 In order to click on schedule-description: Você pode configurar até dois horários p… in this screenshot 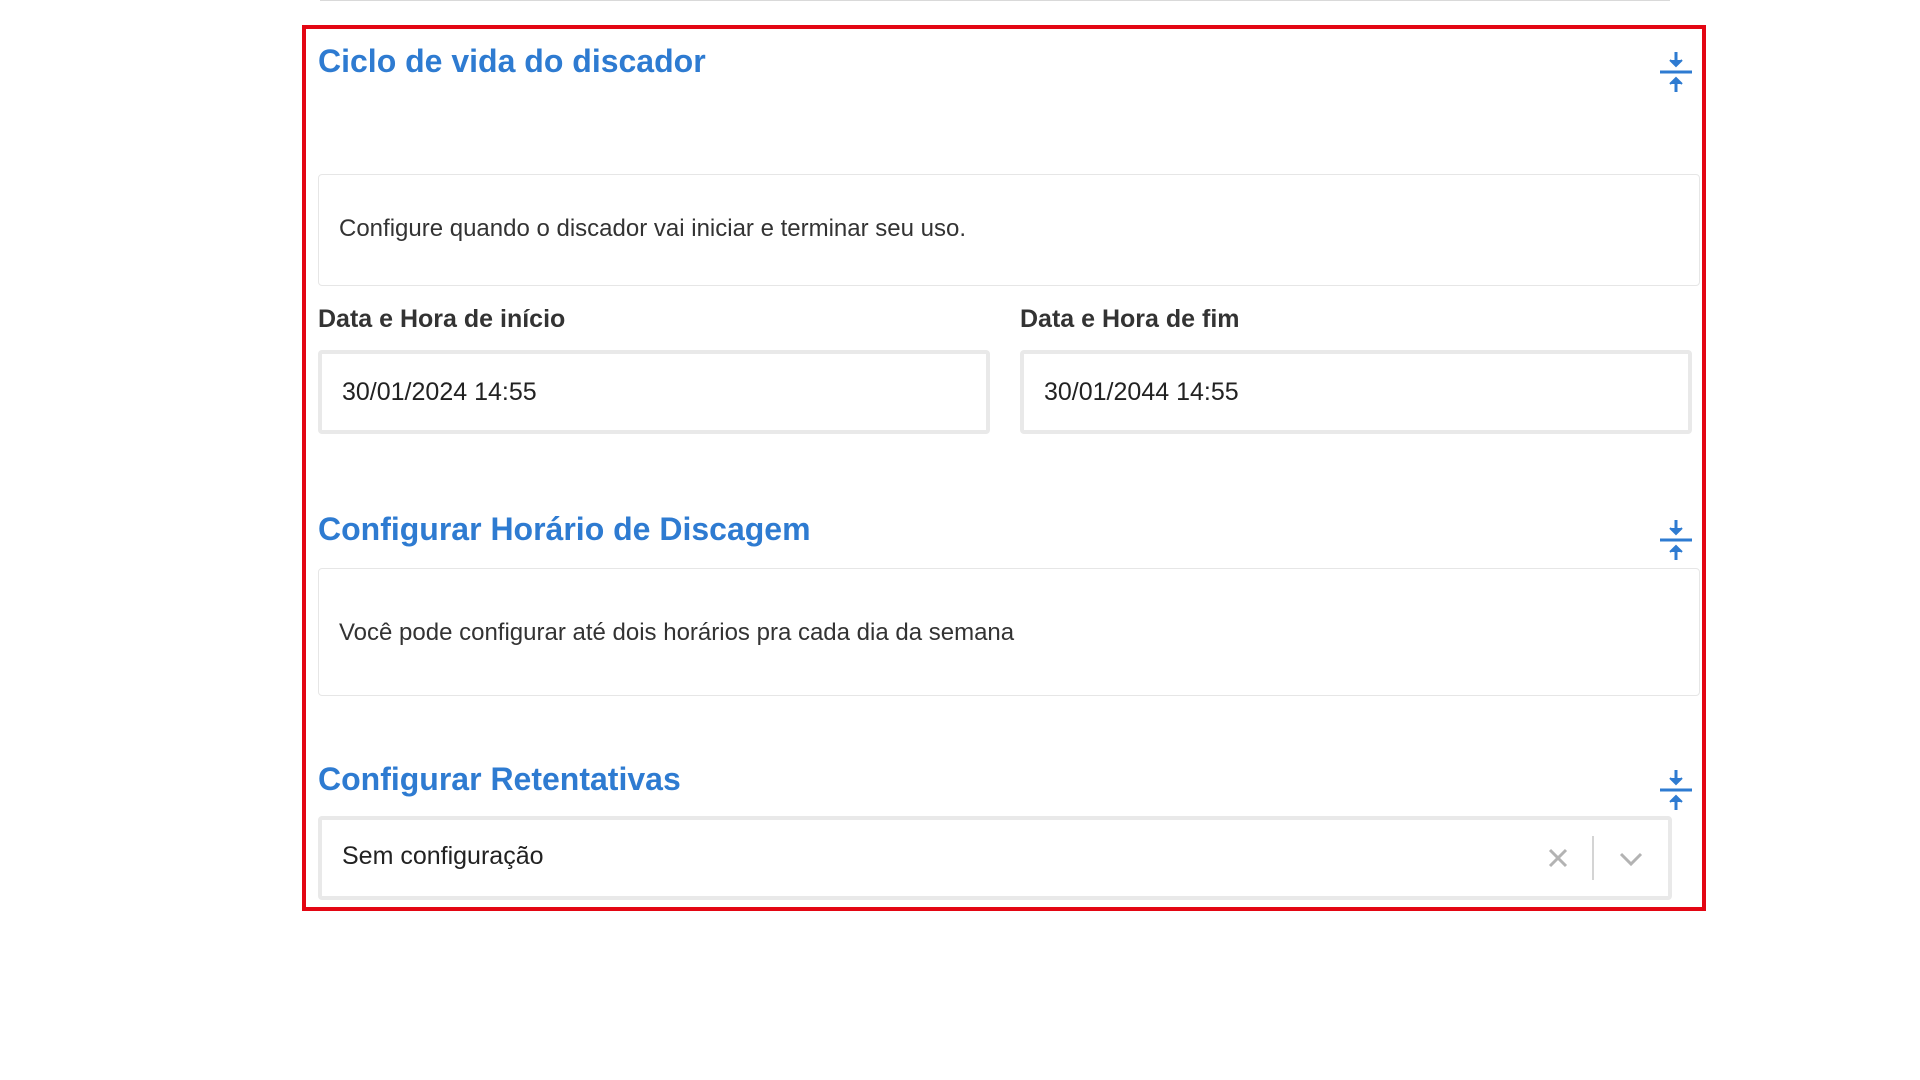, I will do `click(677, 632)`.